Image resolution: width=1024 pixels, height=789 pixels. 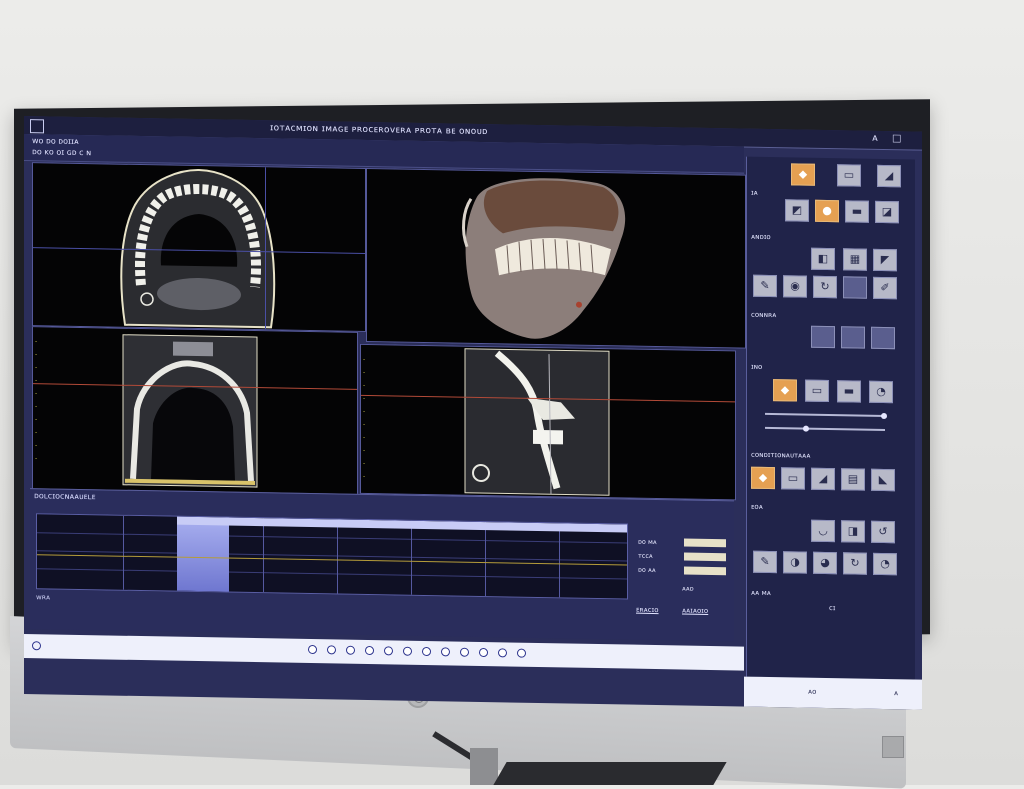 I want to click on viewport-3d, so click(x=556, y=258).